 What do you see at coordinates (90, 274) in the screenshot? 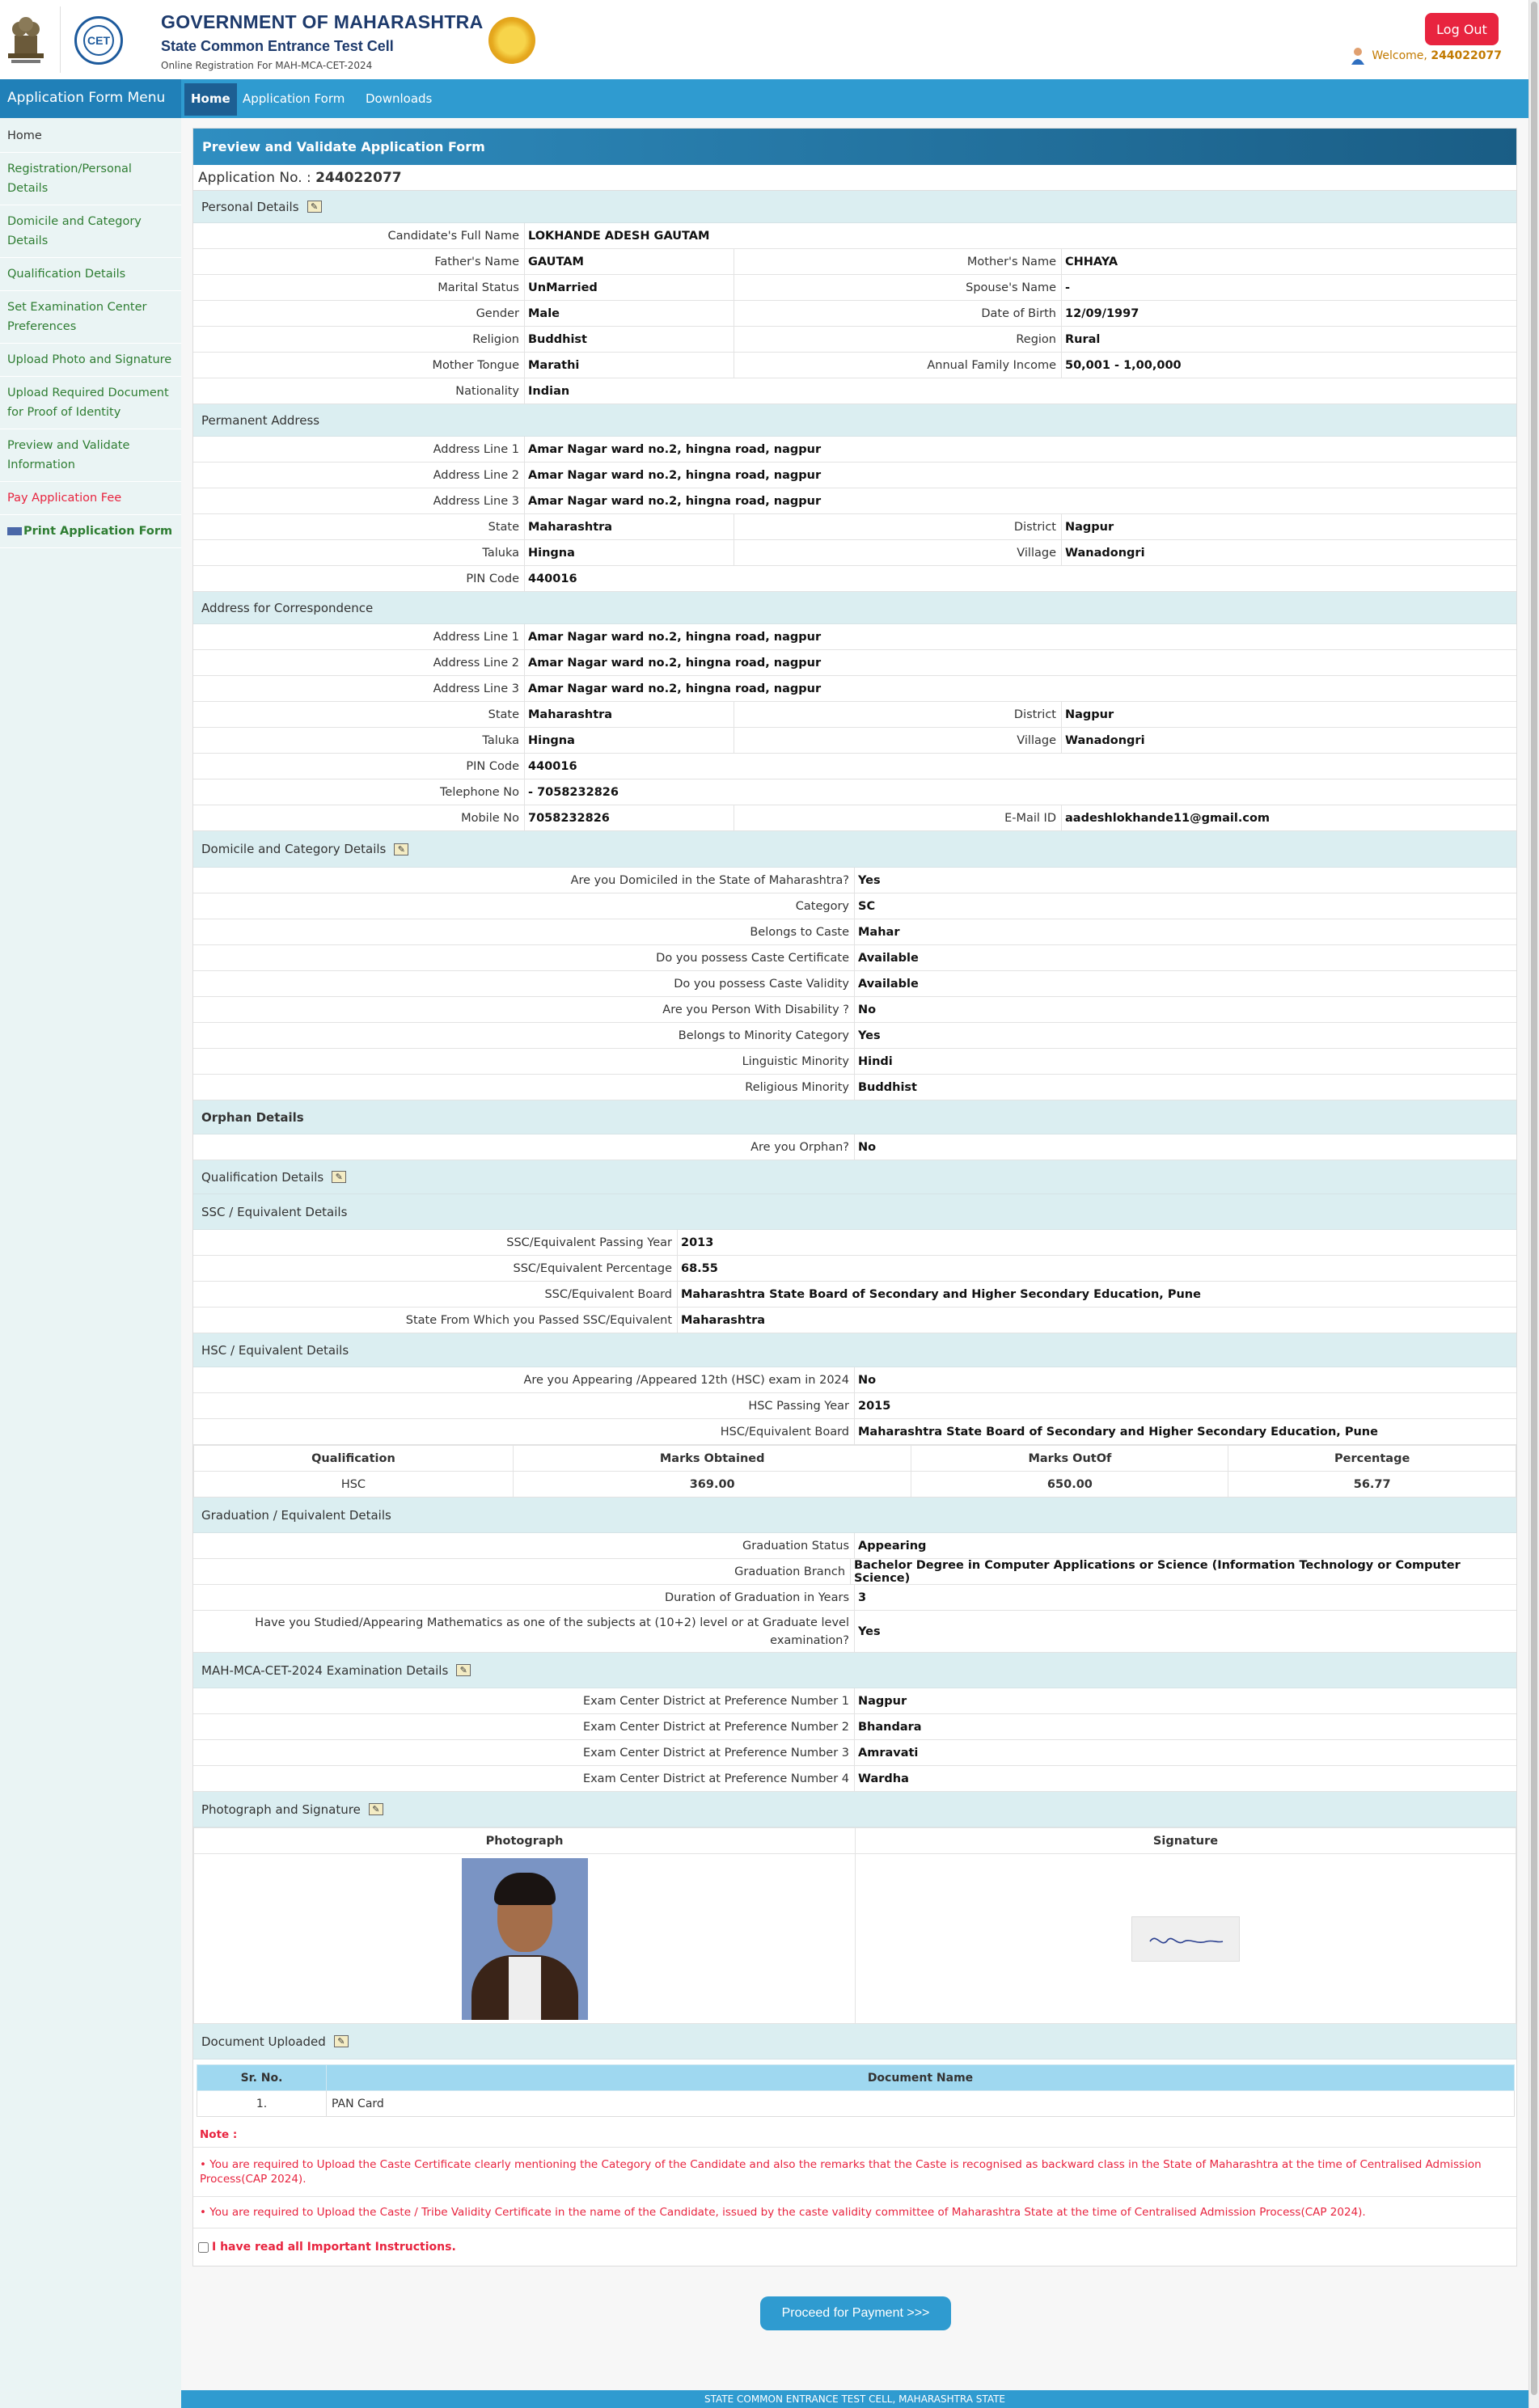
I see `sidebar-item-qualification: Qualification Details` at bounding box center [90, 274].